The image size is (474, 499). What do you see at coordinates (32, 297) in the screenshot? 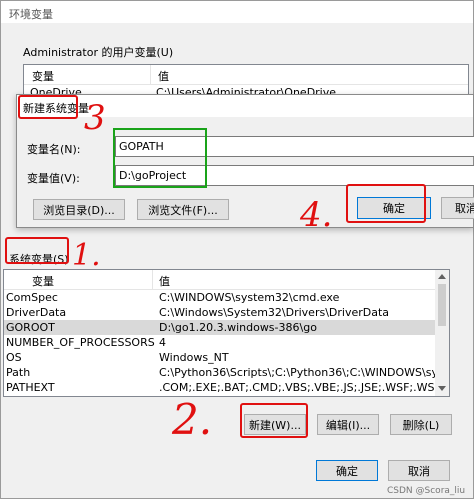
I see `var-name: ComSpec` at bounding box center [32, 297].